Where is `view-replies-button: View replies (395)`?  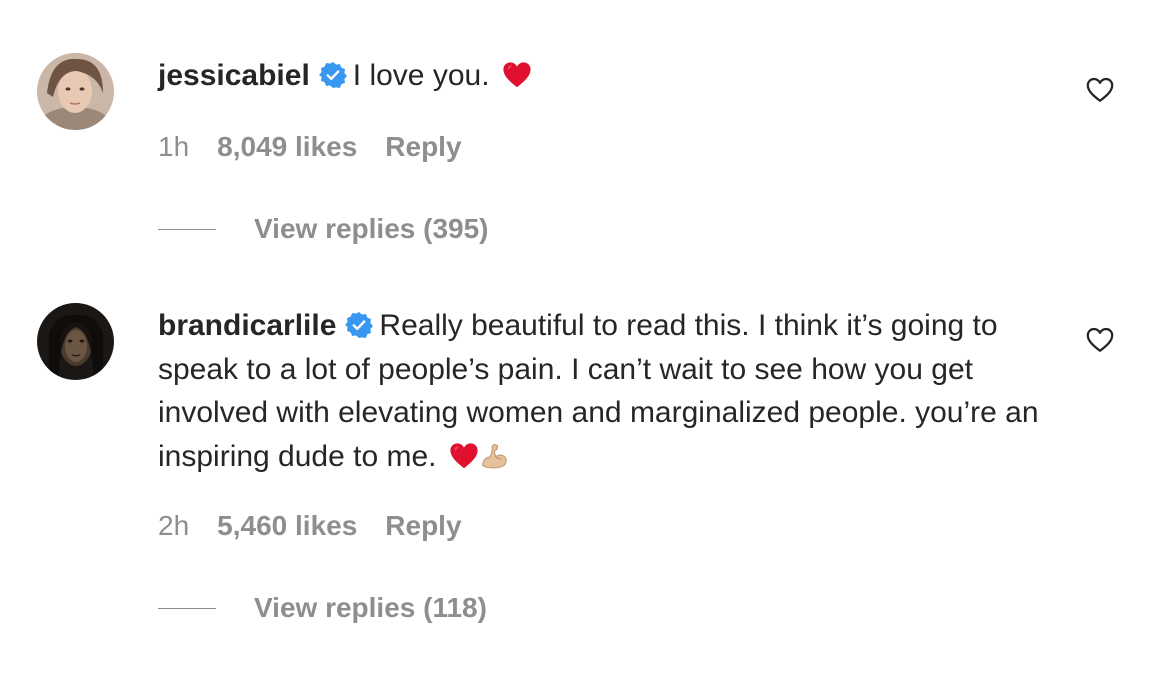
view-replies-button: View replies (395) is located at coordinates (323, 229).